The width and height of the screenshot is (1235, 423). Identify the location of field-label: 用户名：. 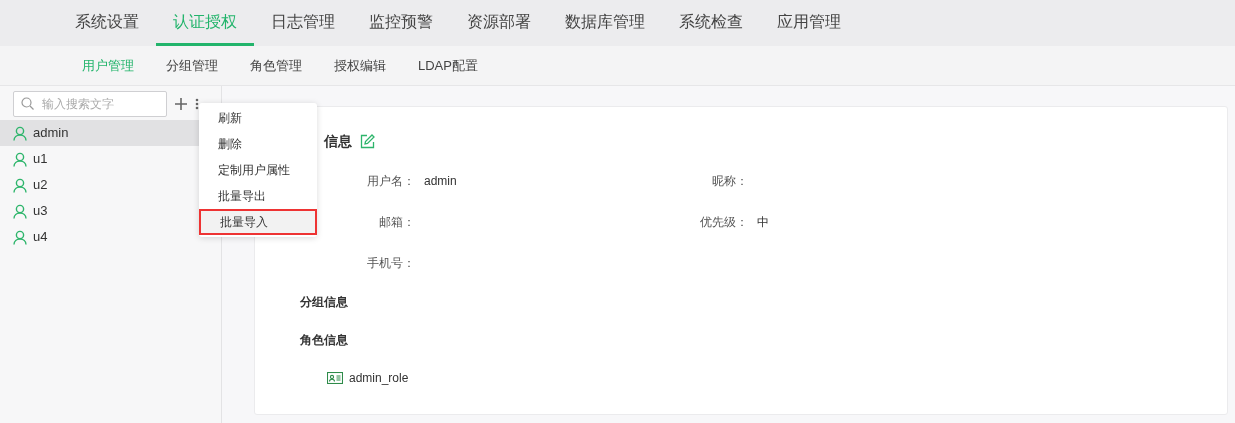
(390, 181).